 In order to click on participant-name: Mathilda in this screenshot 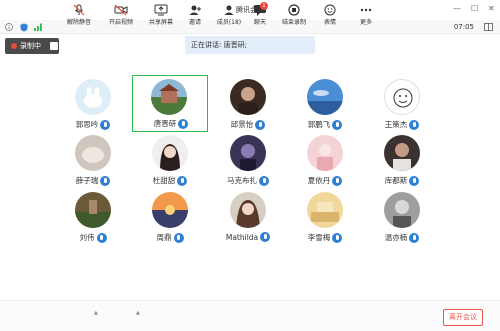, I will do `click(242, 237)`.